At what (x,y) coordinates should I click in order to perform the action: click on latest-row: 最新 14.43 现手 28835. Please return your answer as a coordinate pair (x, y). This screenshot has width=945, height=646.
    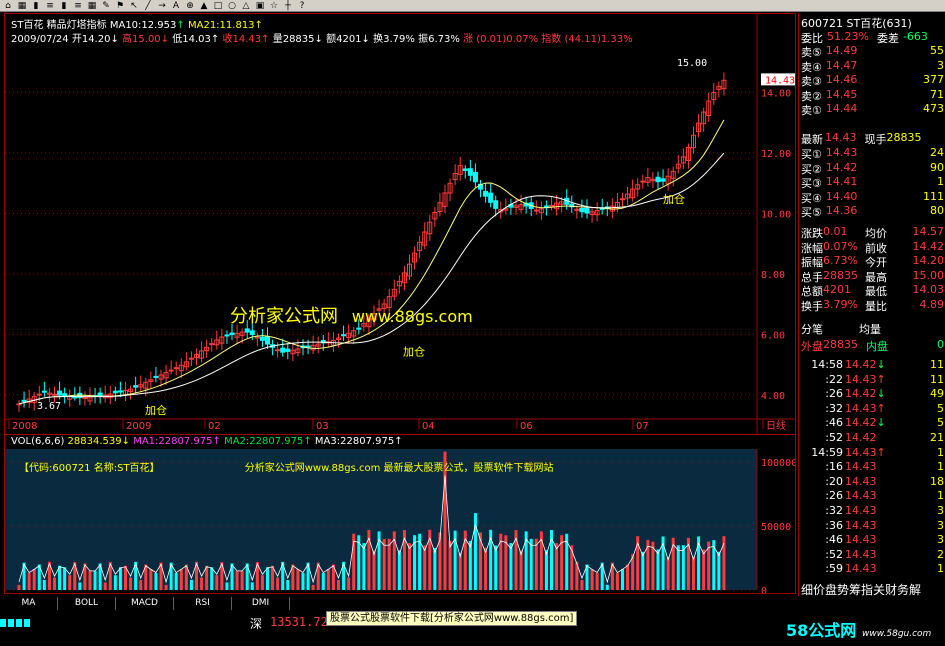
    Looking at the image, I should click on (872, 138).